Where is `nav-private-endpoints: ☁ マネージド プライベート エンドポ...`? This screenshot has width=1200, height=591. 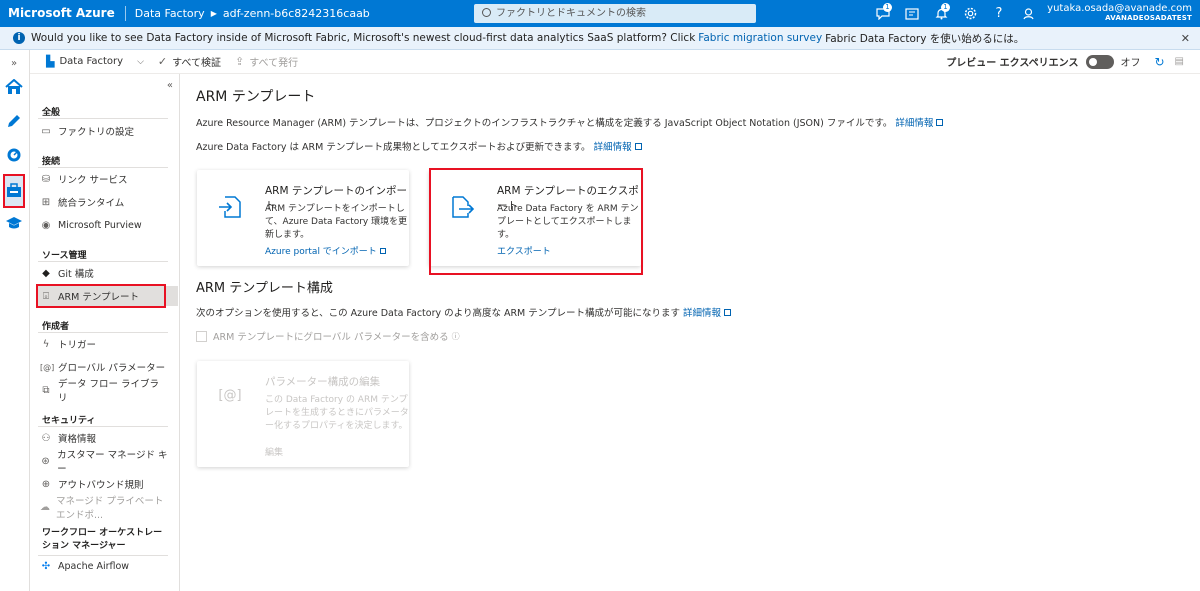
nav-private-endpoints: ☁ マネージド プライベート エンドポ... is located at coordinates (104, 508).